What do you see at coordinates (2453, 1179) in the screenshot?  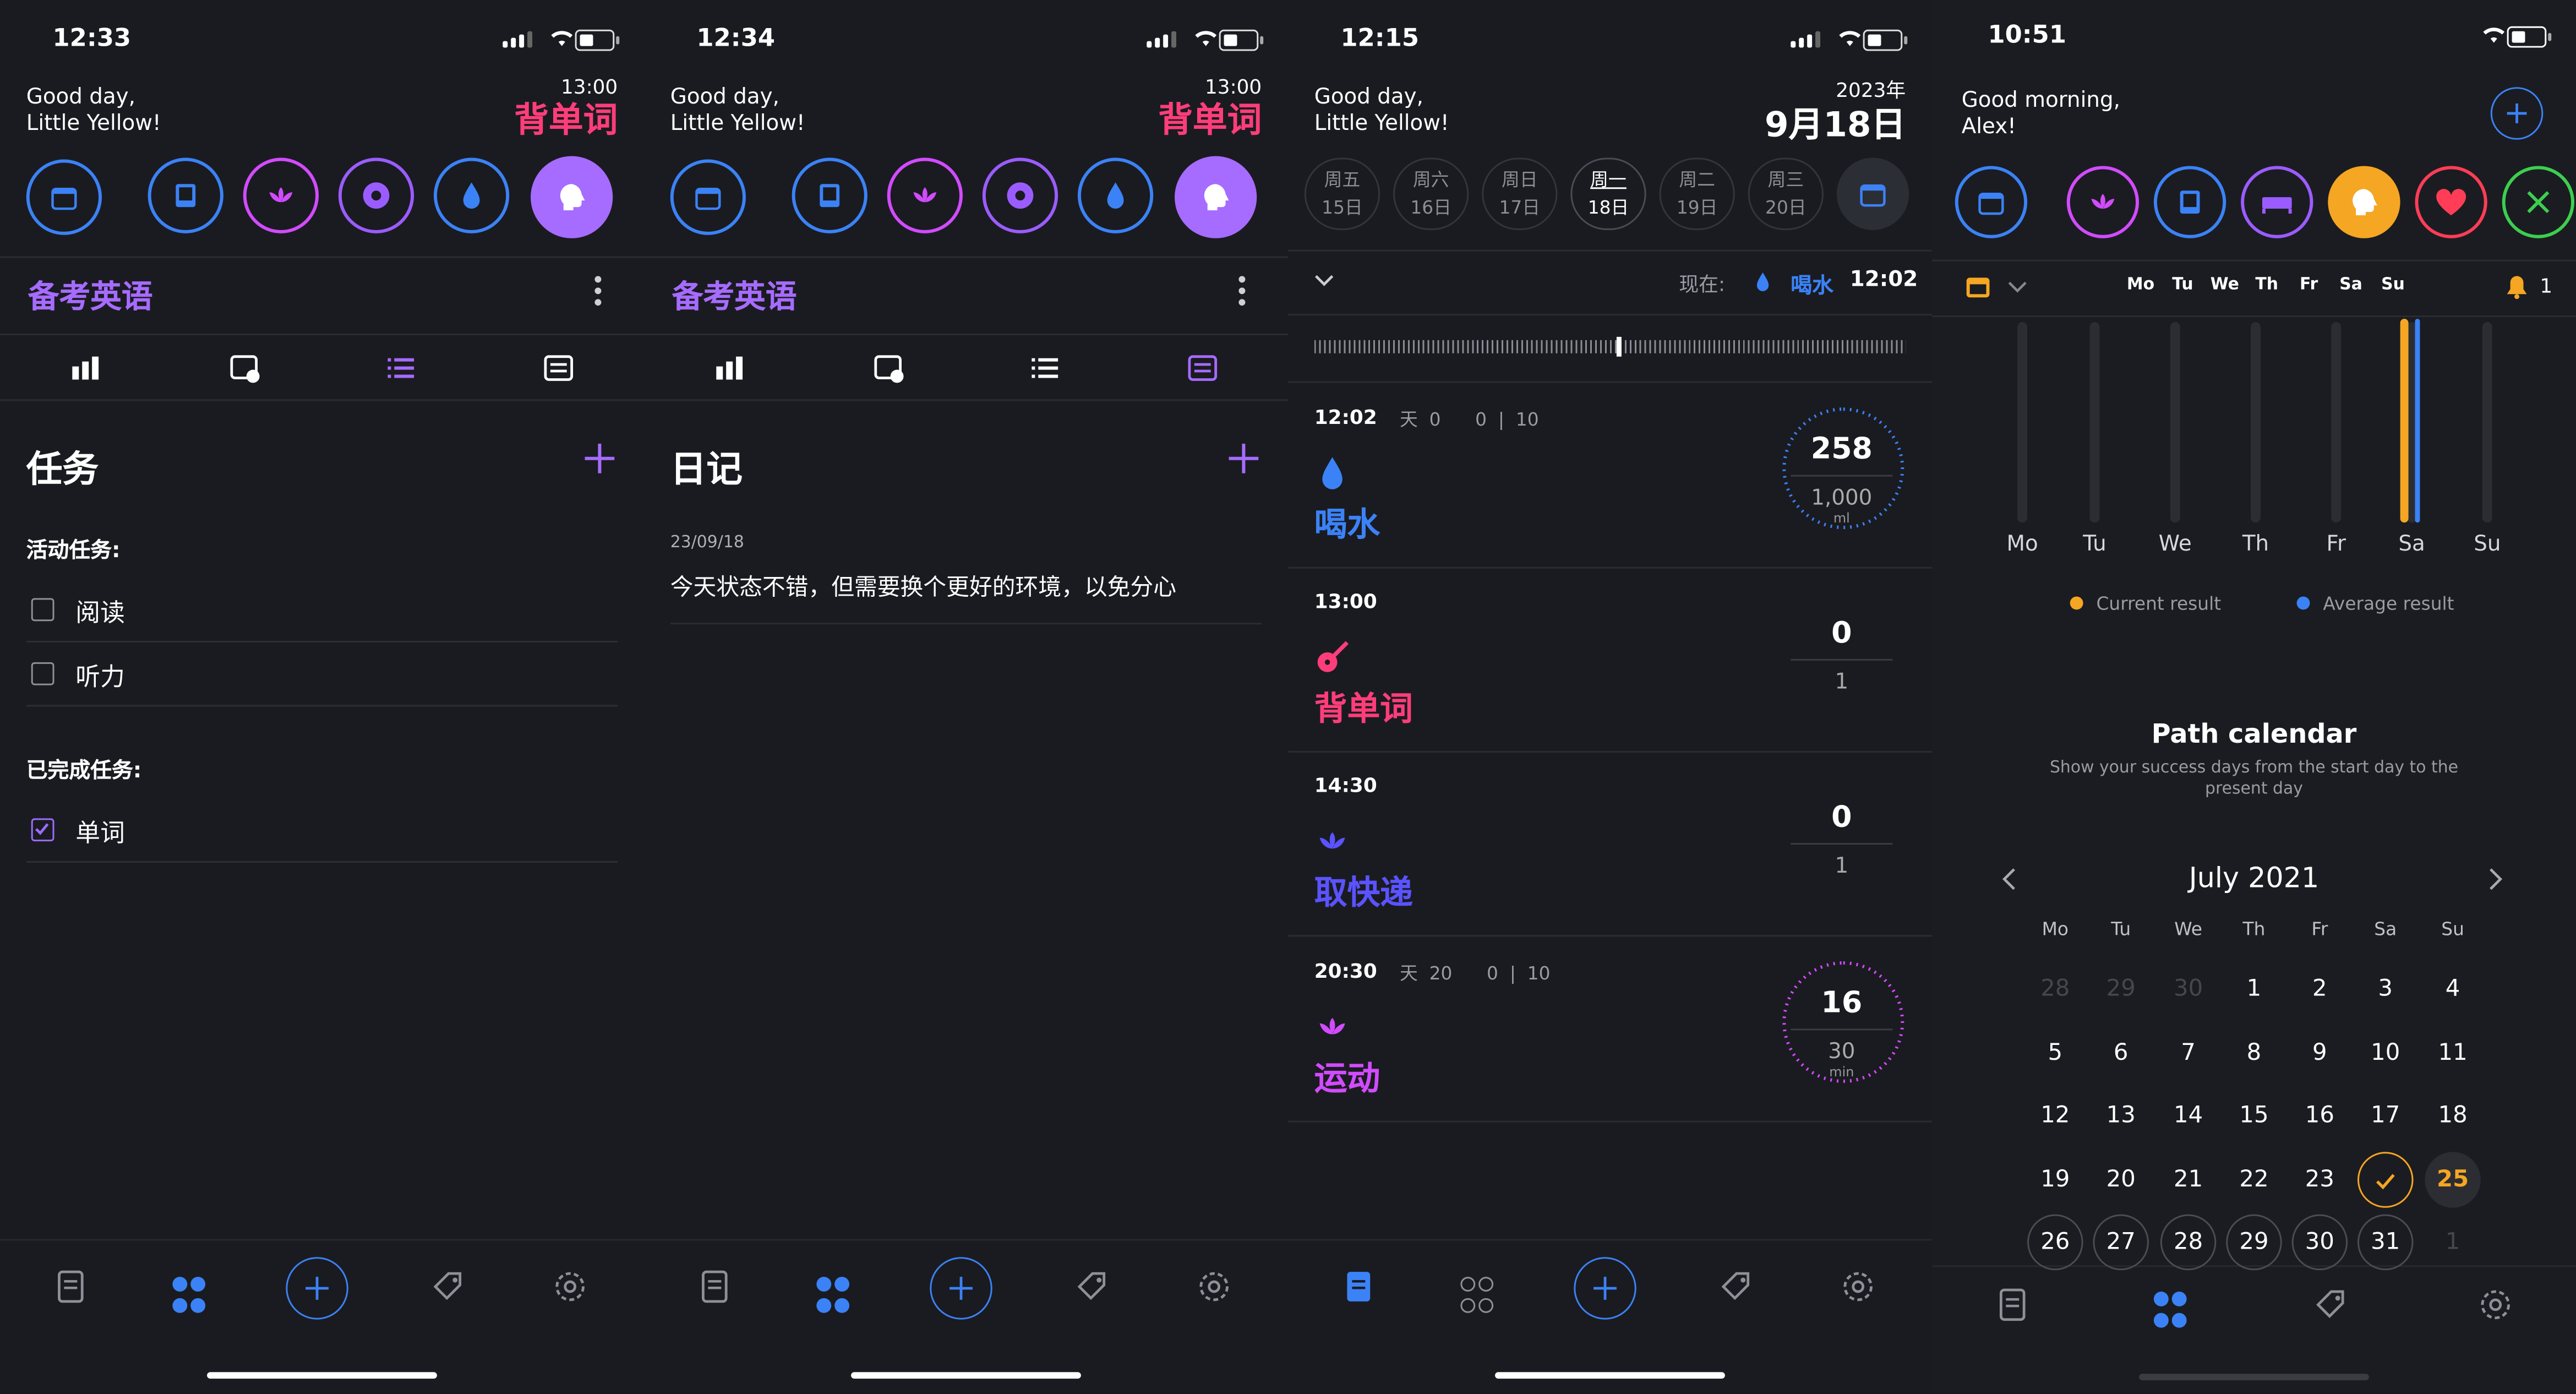 I see `calendar-day: 25` at bounding box center [2453, 1179].